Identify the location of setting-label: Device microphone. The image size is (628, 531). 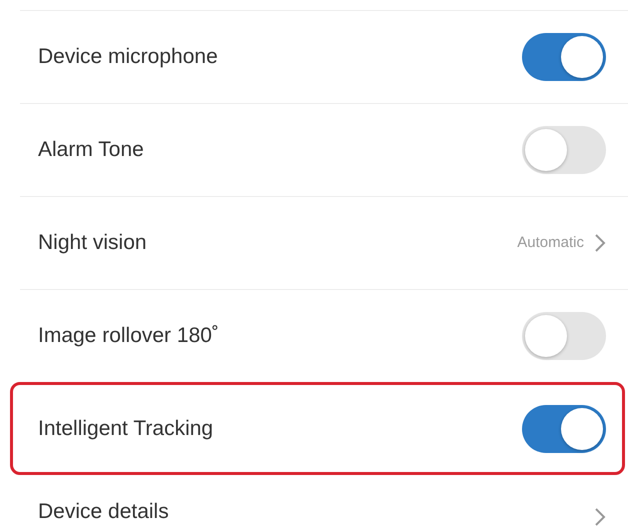
(128, 57).